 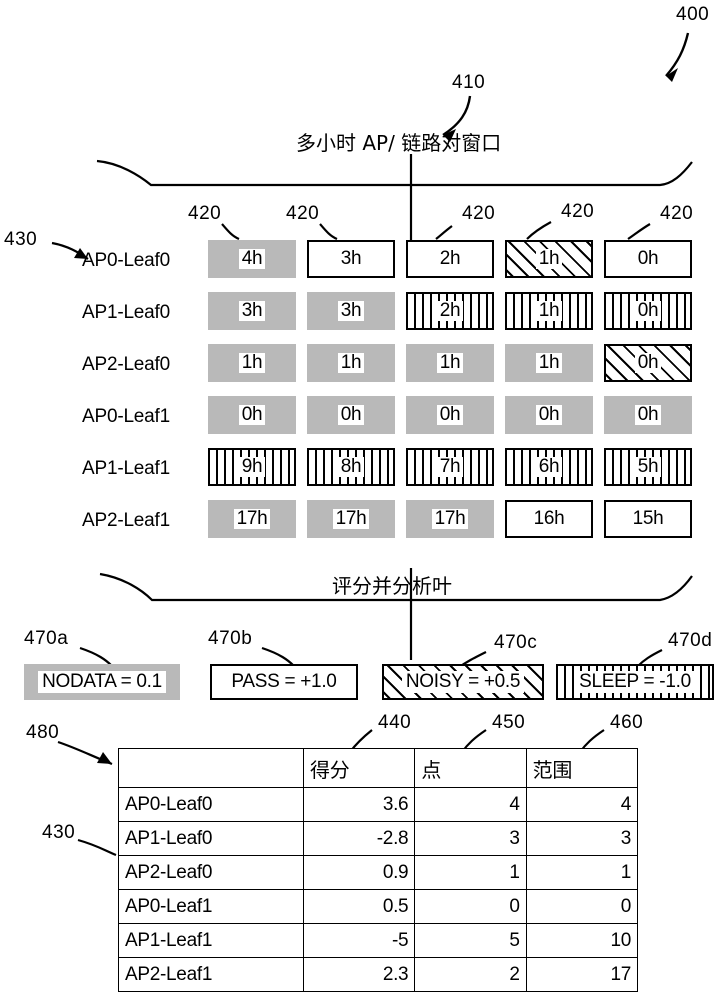 What do you see at coordinates (463, 682) in the screenshot?
I see `legend-noisy-label: NOISY = +0.5` at bounding box center [463, 682].